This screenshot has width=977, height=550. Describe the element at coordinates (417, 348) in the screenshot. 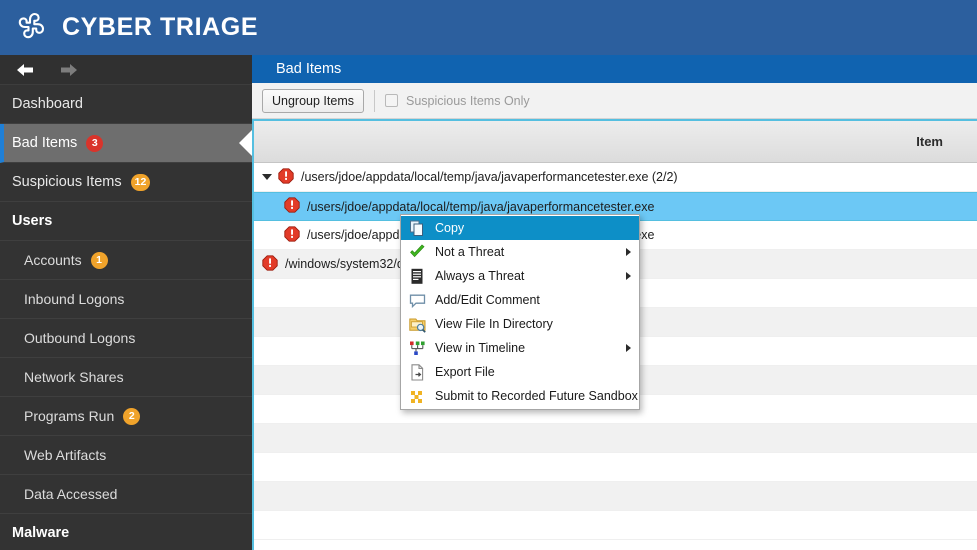

I see `timeline-tree-icon` at that location.